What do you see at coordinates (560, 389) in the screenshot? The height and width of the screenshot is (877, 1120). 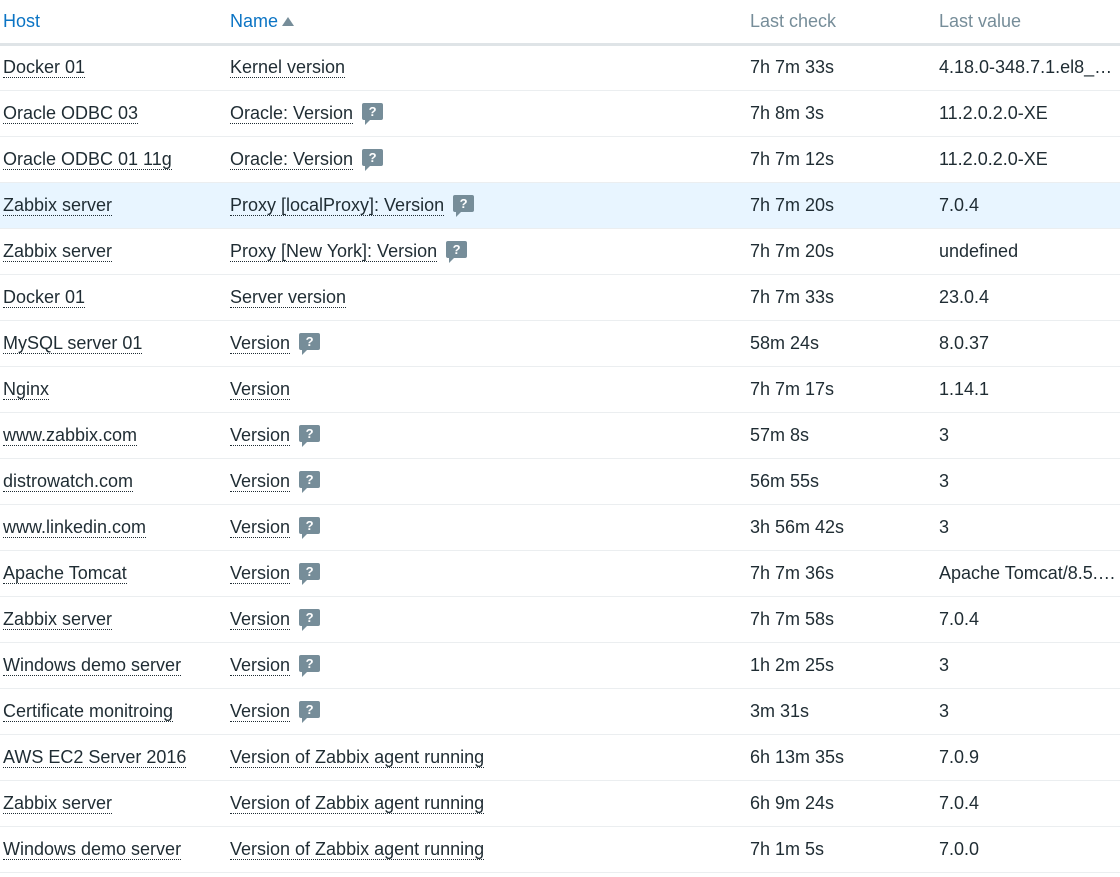 I see `table-row: Nginx Version 7h 7m 17s 1.14.1` at bounding box center [560, 389].